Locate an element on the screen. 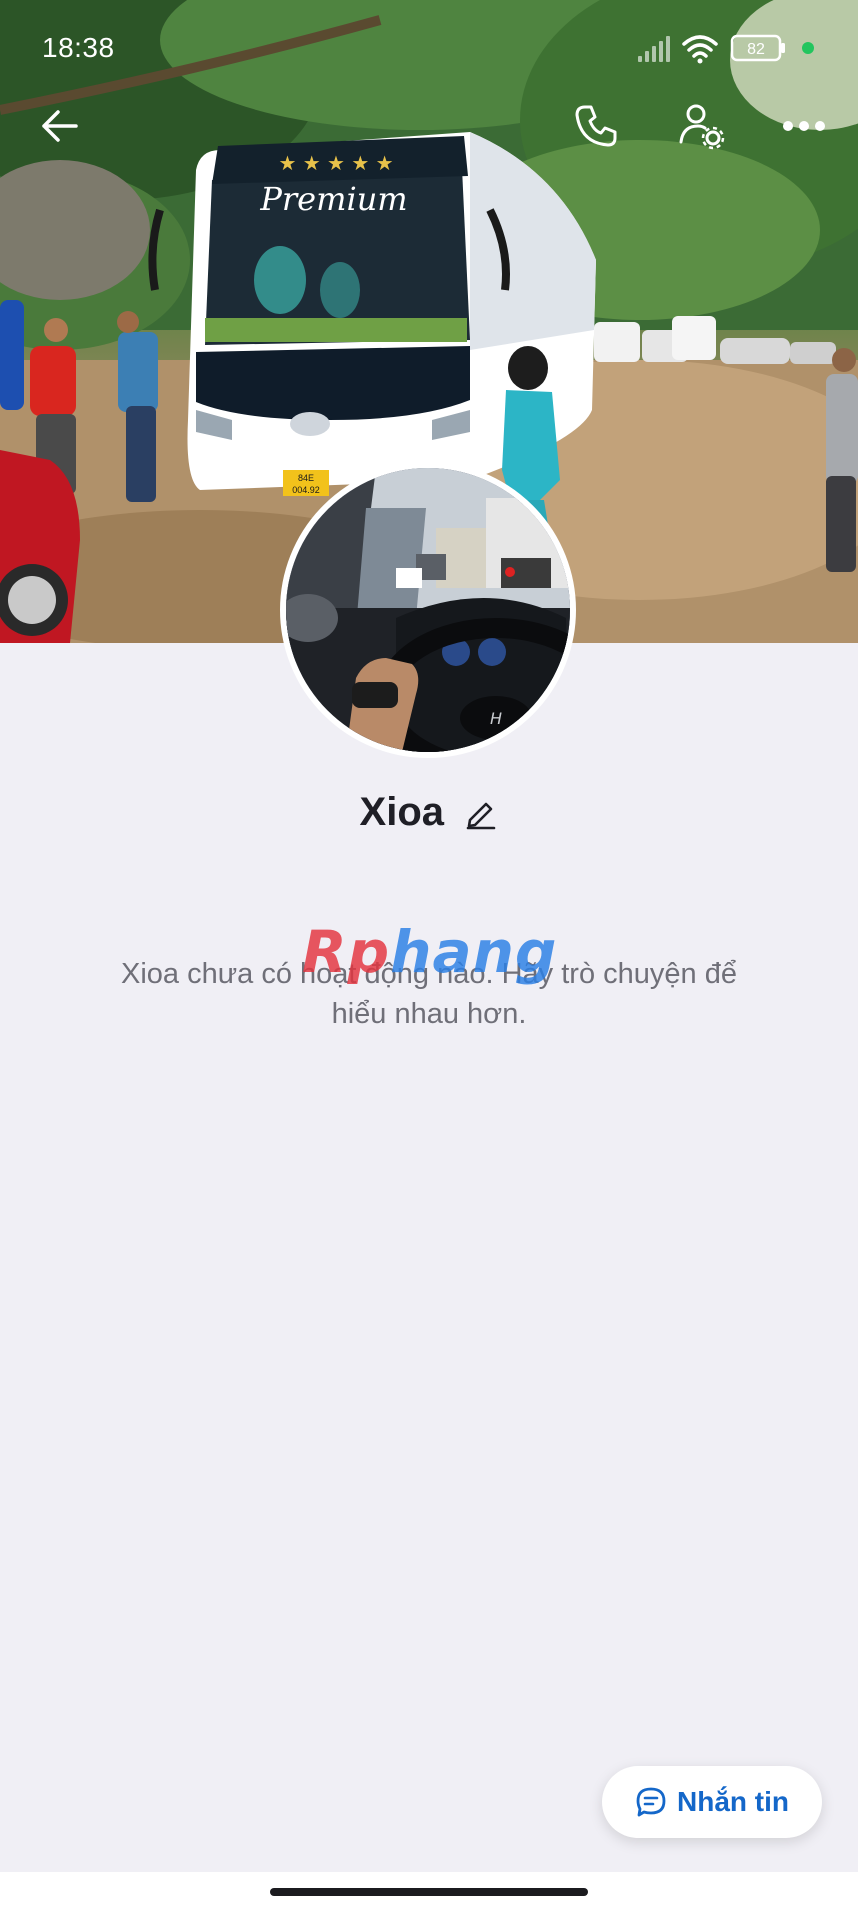 This screenshot has width=858, height=1908. pencil-icon is located at coordinates (481, 813).